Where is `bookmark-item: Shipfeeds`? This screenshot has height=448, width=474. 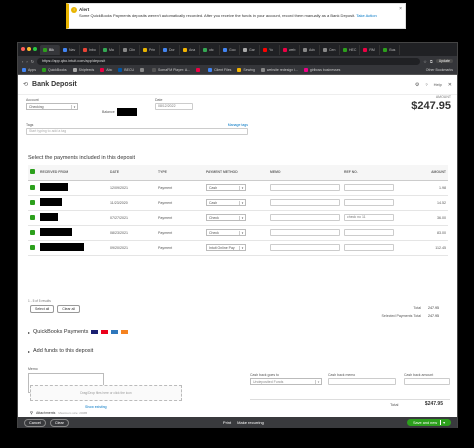
bookmark-item: Shipfeeds is located at coordinates (83, 70).